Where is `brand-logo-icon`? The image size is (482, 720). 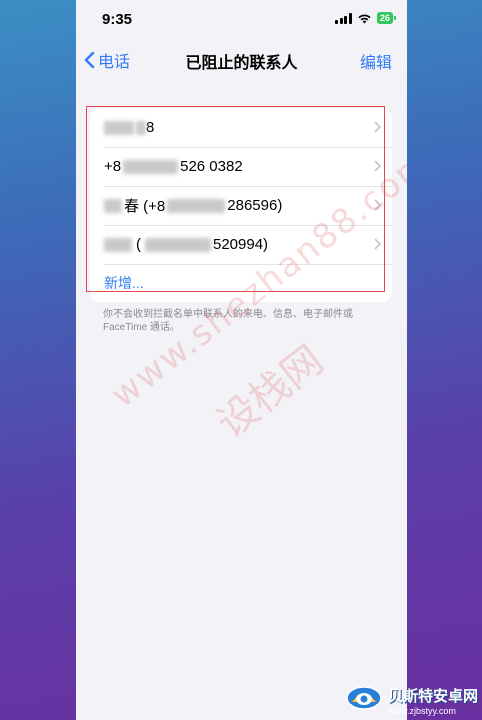 brand-logo-icon is located at coordinates (364, 698).